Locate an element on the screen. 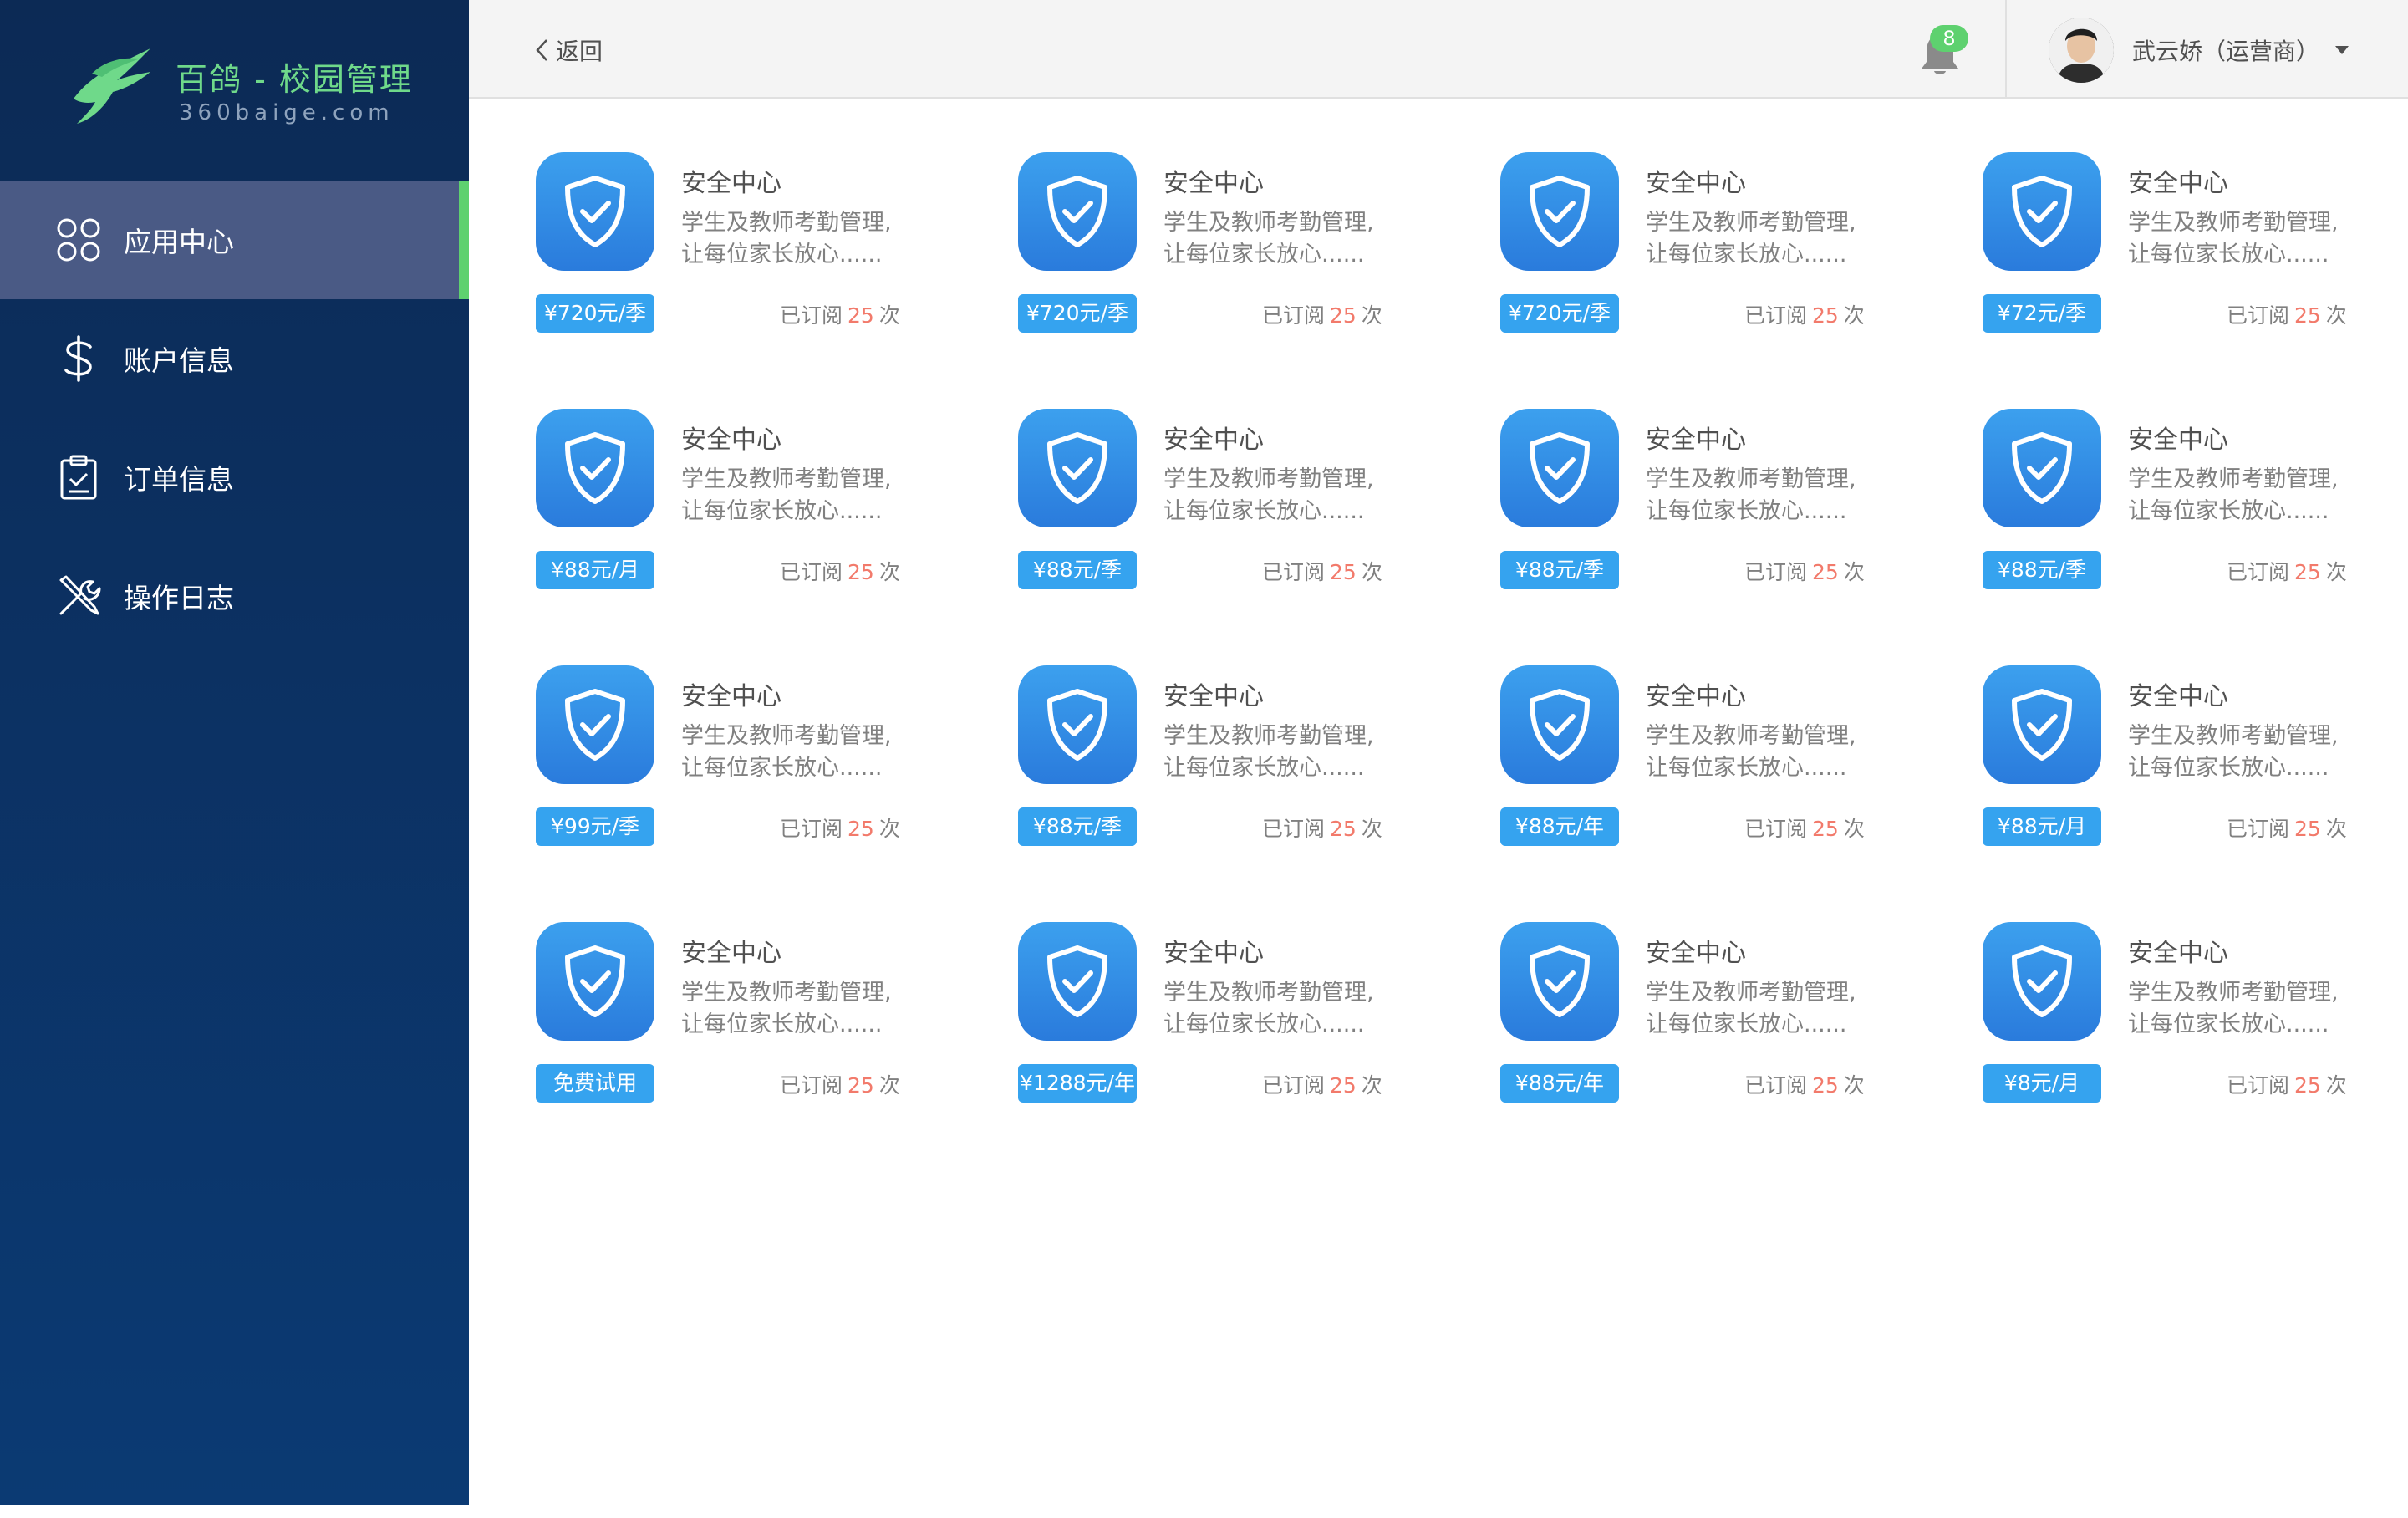 The height and width of the screenshot is (1518, 2408). price-tag: ¥8元/月 is located at coordinates (2042, 1083).